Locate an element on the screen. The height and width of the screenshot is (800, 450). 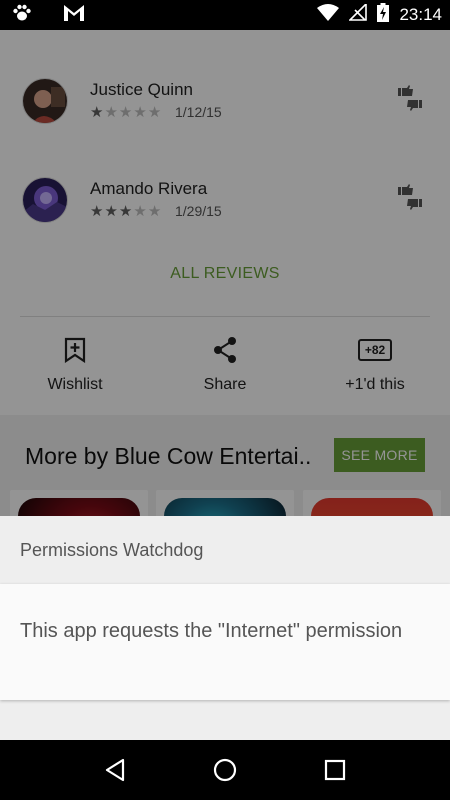
status-time: 23:14 is located at coordinates (420, 14).